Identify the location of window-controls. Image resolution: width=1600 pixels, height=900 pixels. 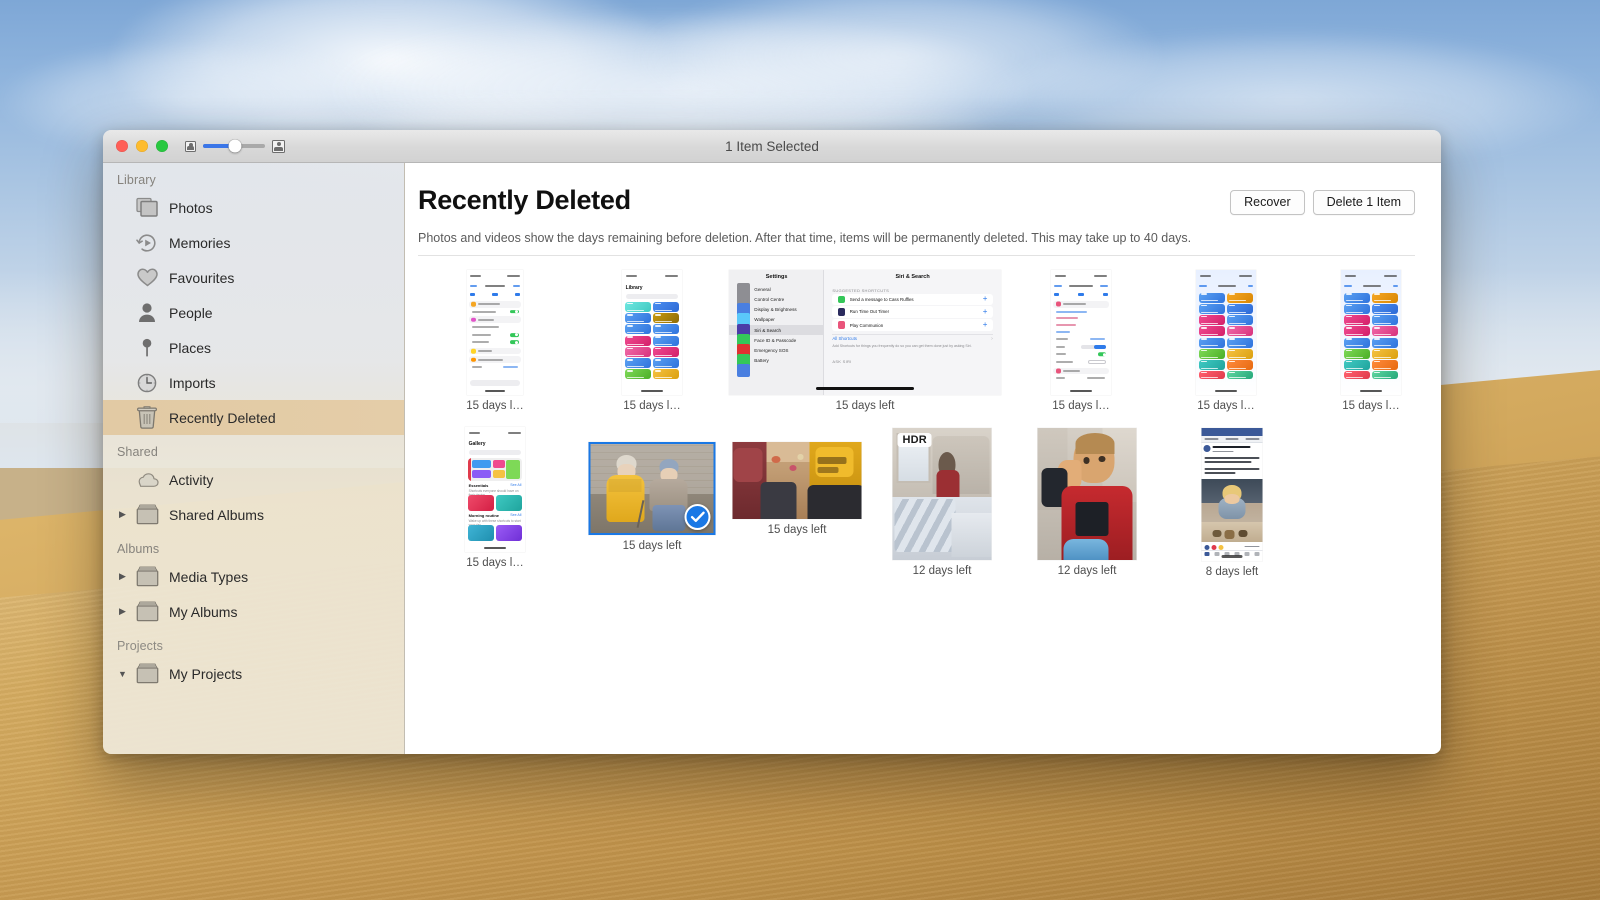
(135, 146).